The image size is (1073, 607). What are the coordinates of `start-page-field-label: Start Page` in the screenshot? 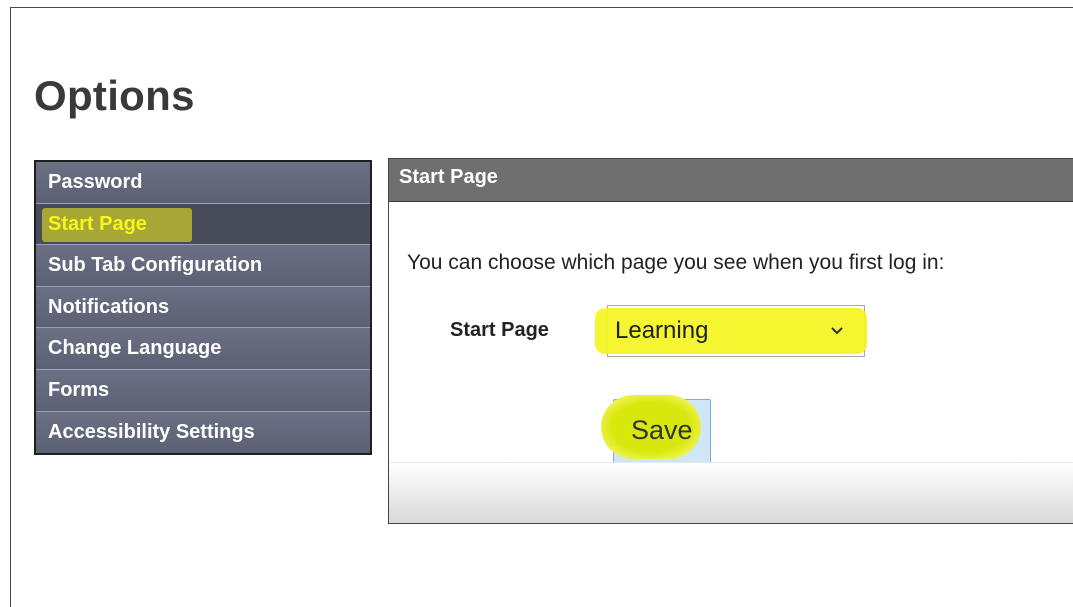 It's located at (499, 330).